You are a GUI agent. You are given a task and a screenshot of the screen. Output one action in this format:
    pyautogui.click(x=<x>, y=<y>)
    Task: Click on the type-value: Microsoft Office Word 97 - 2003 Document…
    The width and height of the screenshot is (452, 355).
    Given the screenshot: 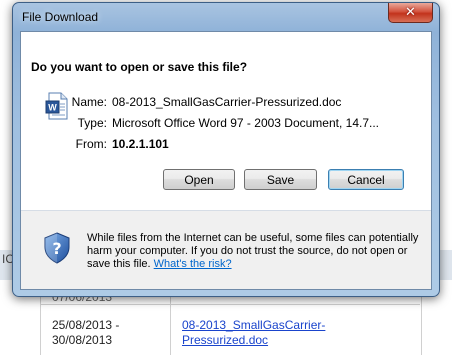 What is the action you would take?
    pyautogui.click(x=246, y=123)
    